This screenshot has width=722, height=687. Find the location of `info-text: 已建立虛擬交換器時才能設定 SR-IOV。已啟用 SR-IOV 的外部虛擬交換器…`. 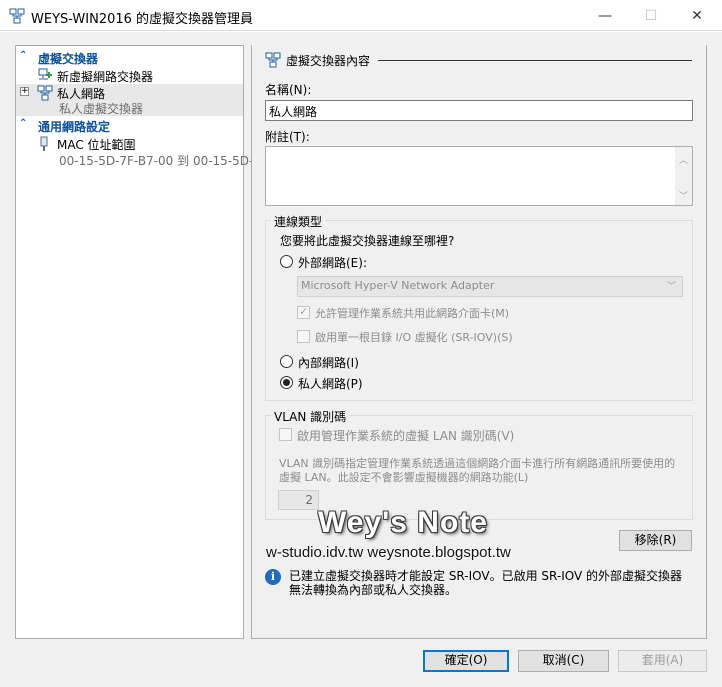

info-text: 已建立虛擬交換器時才能設定 SR-IOV。已啟用 SR-IOV 的外部虛擬交換器… is located at coordinates (486, 583).